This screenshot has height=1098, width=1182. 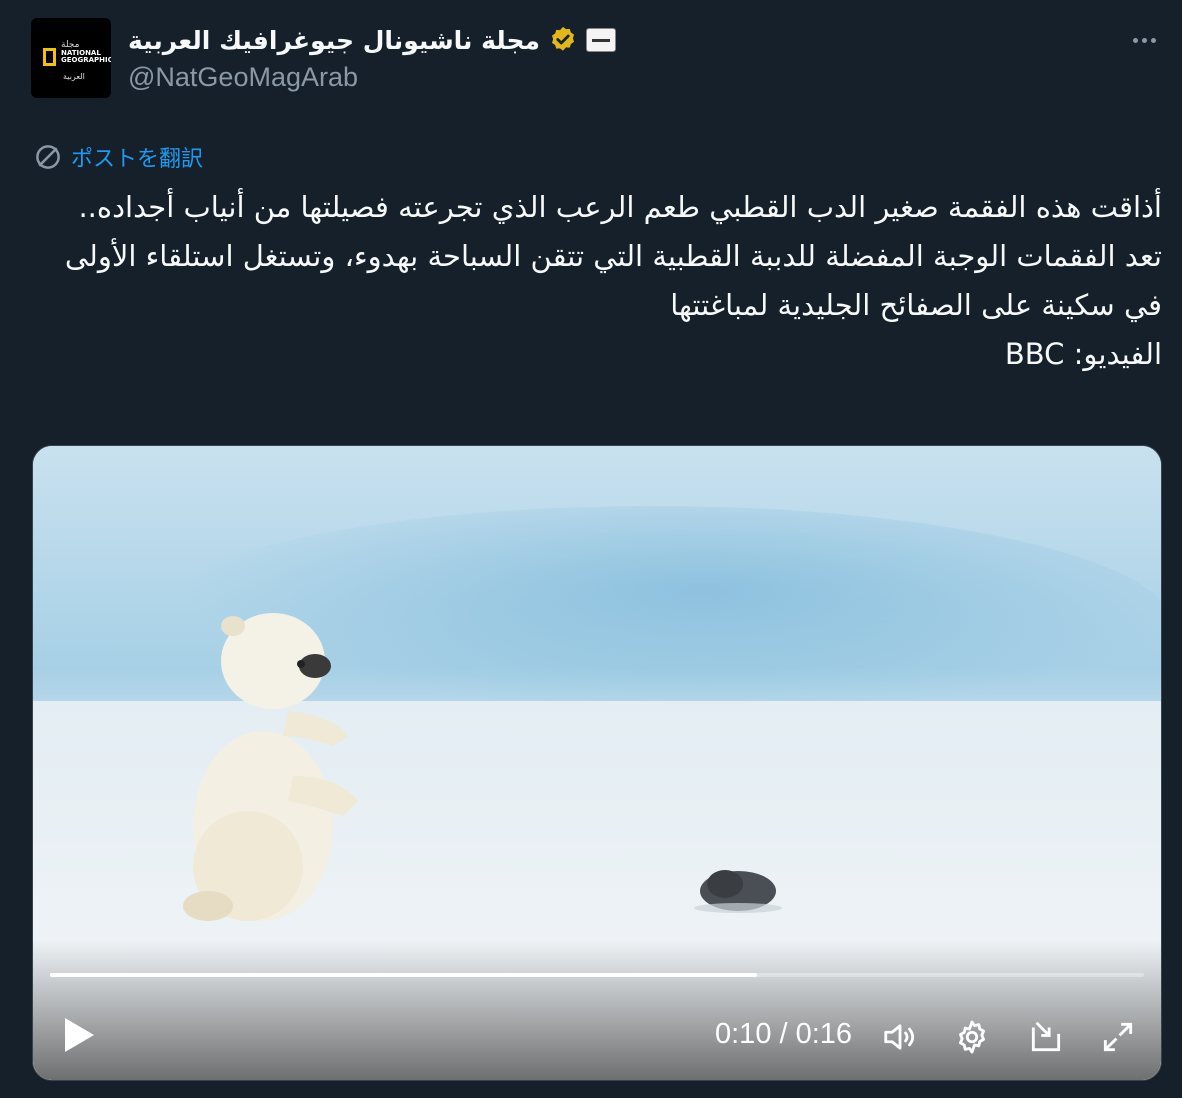 I want to click on translate-label: ポストを翻訳, so click(x=137, y=157).